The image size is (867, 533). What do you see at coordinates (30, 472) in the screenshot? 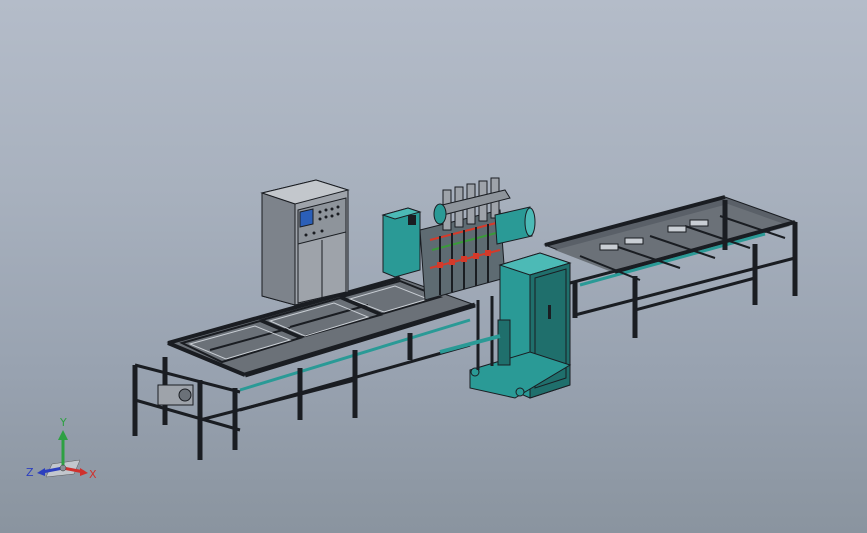
I see `z-axis-label: Z` at bounding box center [30, 472].